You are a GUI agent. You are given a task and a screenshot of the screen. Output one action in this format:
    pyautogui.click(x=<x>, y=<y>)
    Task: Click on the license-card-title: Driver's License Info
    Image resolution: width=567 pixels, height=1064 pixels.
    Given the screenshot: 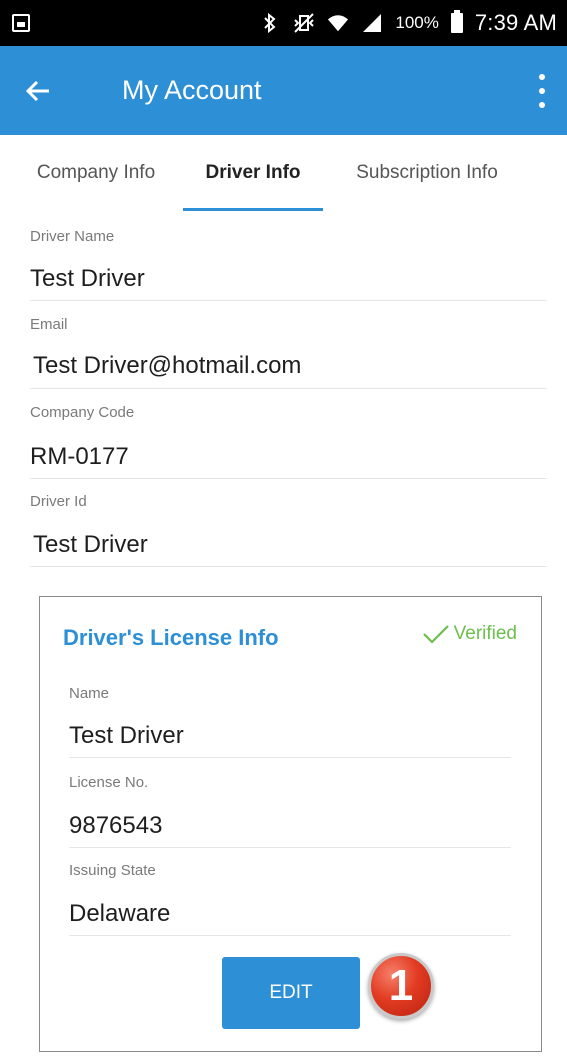 What is the action you would take?
    pyautogui.click(x=171, y=637)
    